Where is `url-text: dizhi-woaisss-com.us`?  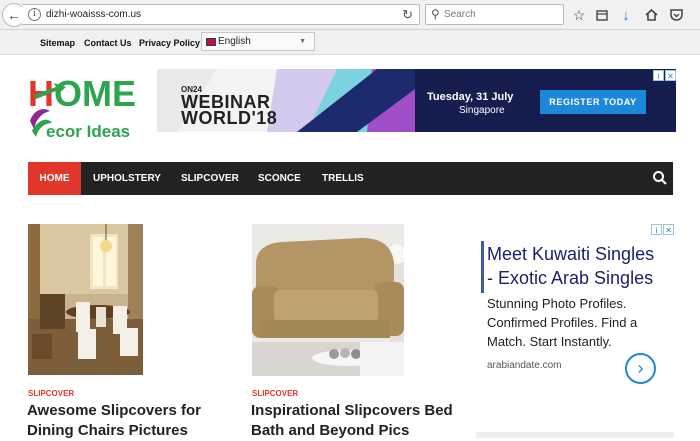
url-text: dizhi-woaisss-com.us is located at coordinates (93, 14).